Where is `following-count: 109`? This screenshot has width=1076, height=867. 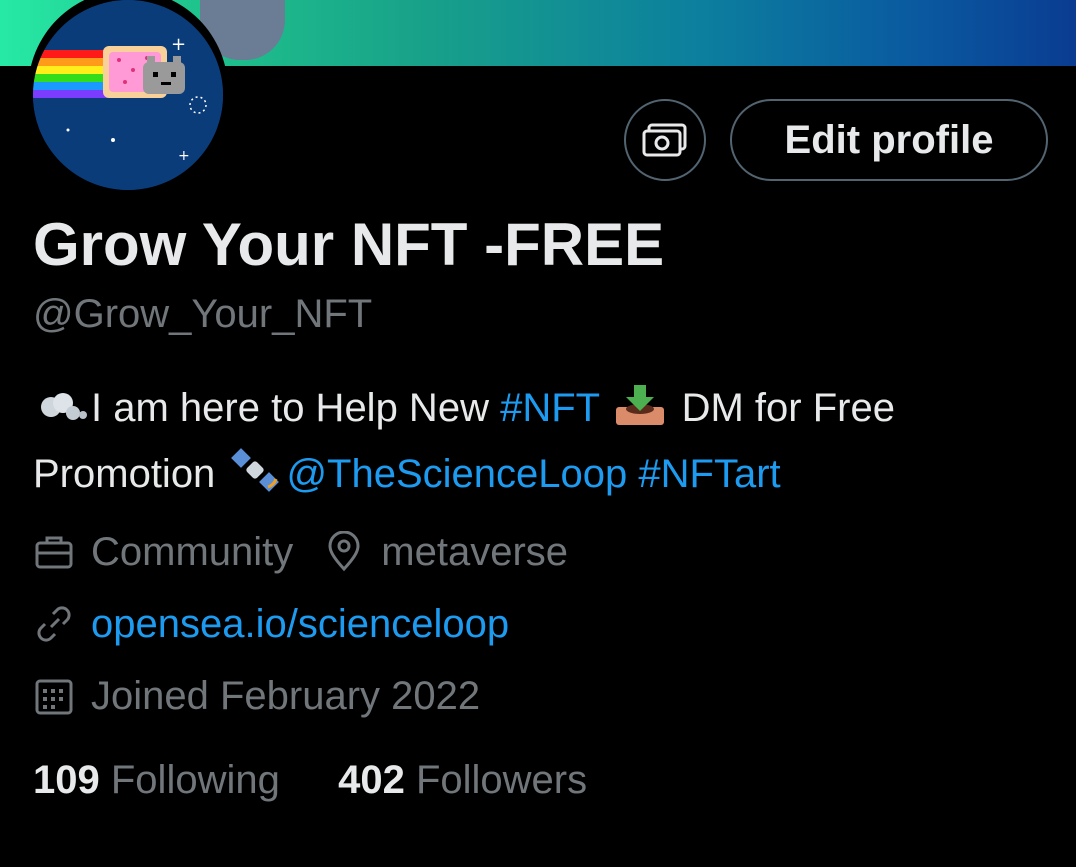 following-count: 109 is located at coordinates (66, 780).